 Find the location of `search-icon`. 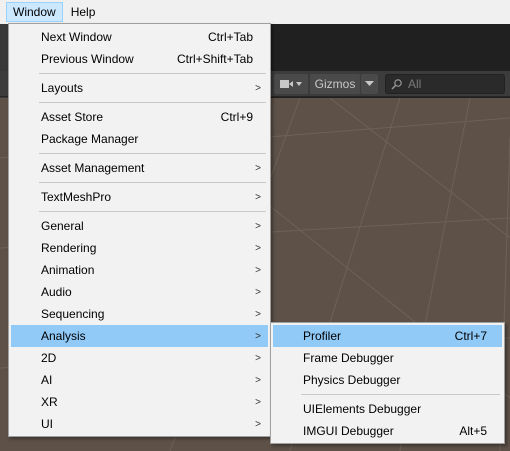

search-icon is located at coordinates (396, 84).